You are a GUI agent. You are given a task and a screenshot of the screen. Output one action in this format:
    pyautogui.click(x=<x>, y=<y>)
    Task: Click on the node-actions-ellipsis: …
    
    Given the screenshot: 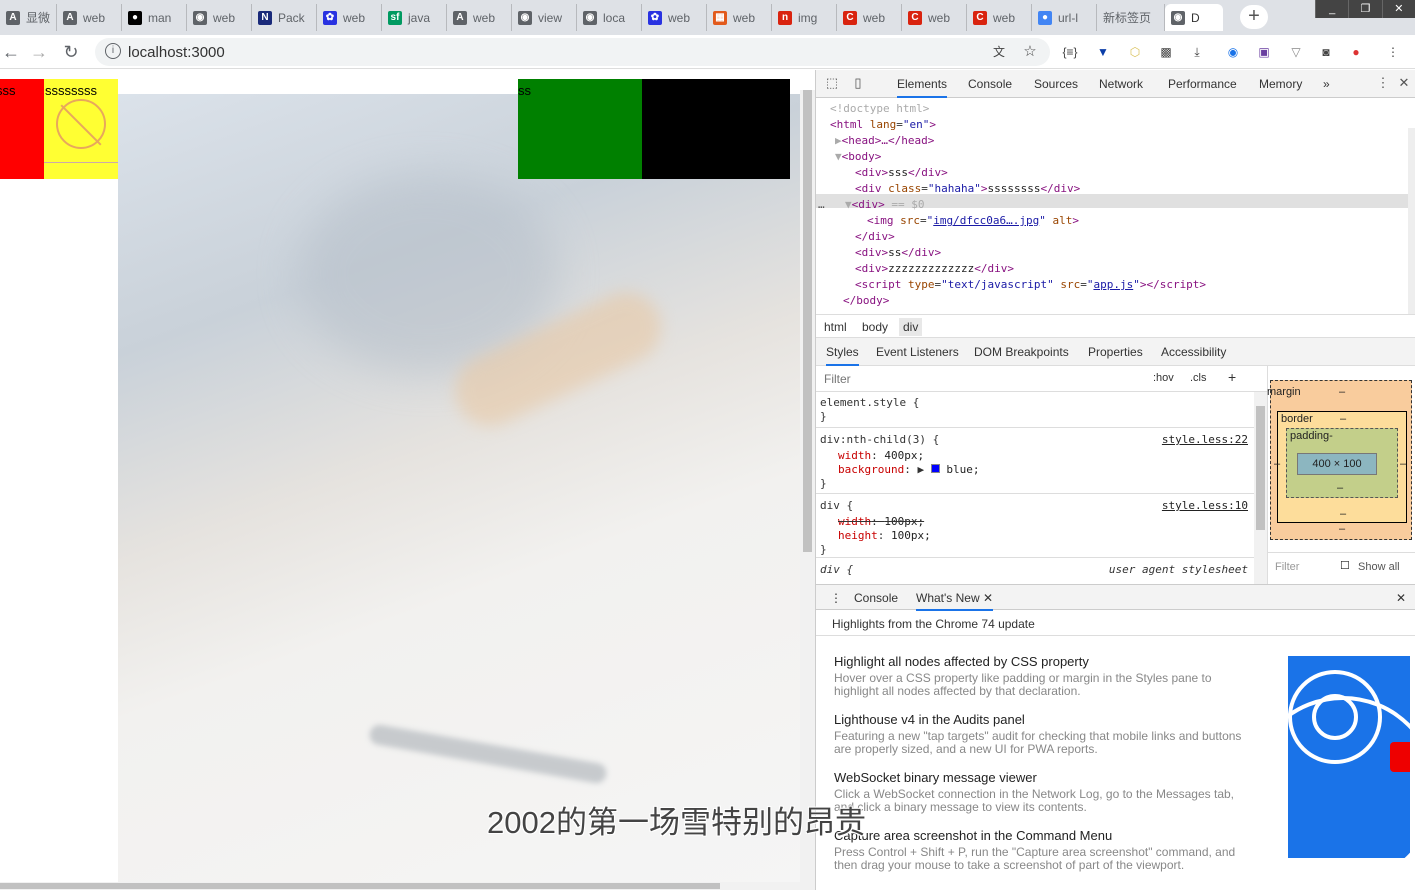 What is the action you would take?
    pyautogui.click(x=821, y=204)
    